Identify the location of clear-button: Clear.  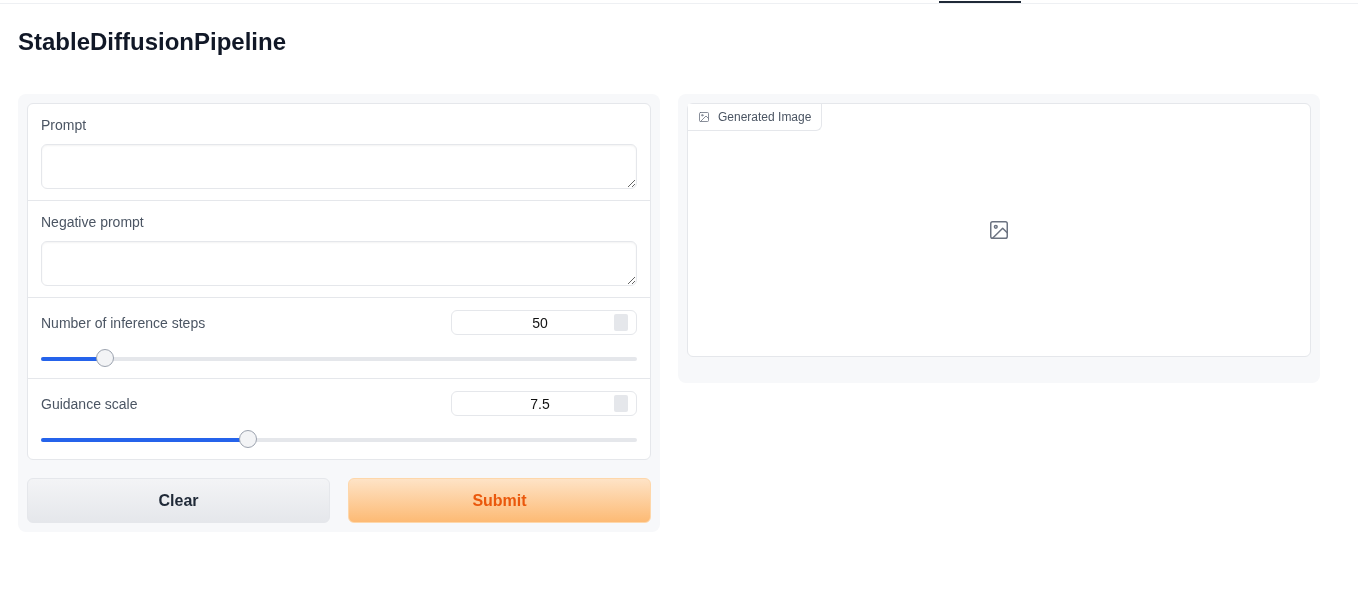
(178, 500).